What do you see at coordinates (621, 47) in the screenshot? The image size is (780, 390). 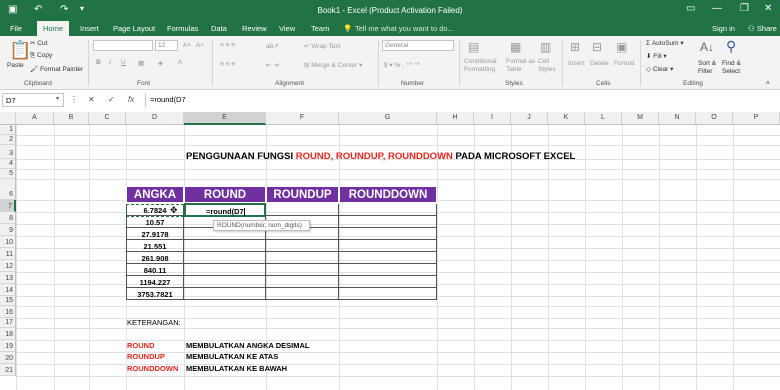 I see `format-cells-icon: ▣` at bounding box center [621, 47].